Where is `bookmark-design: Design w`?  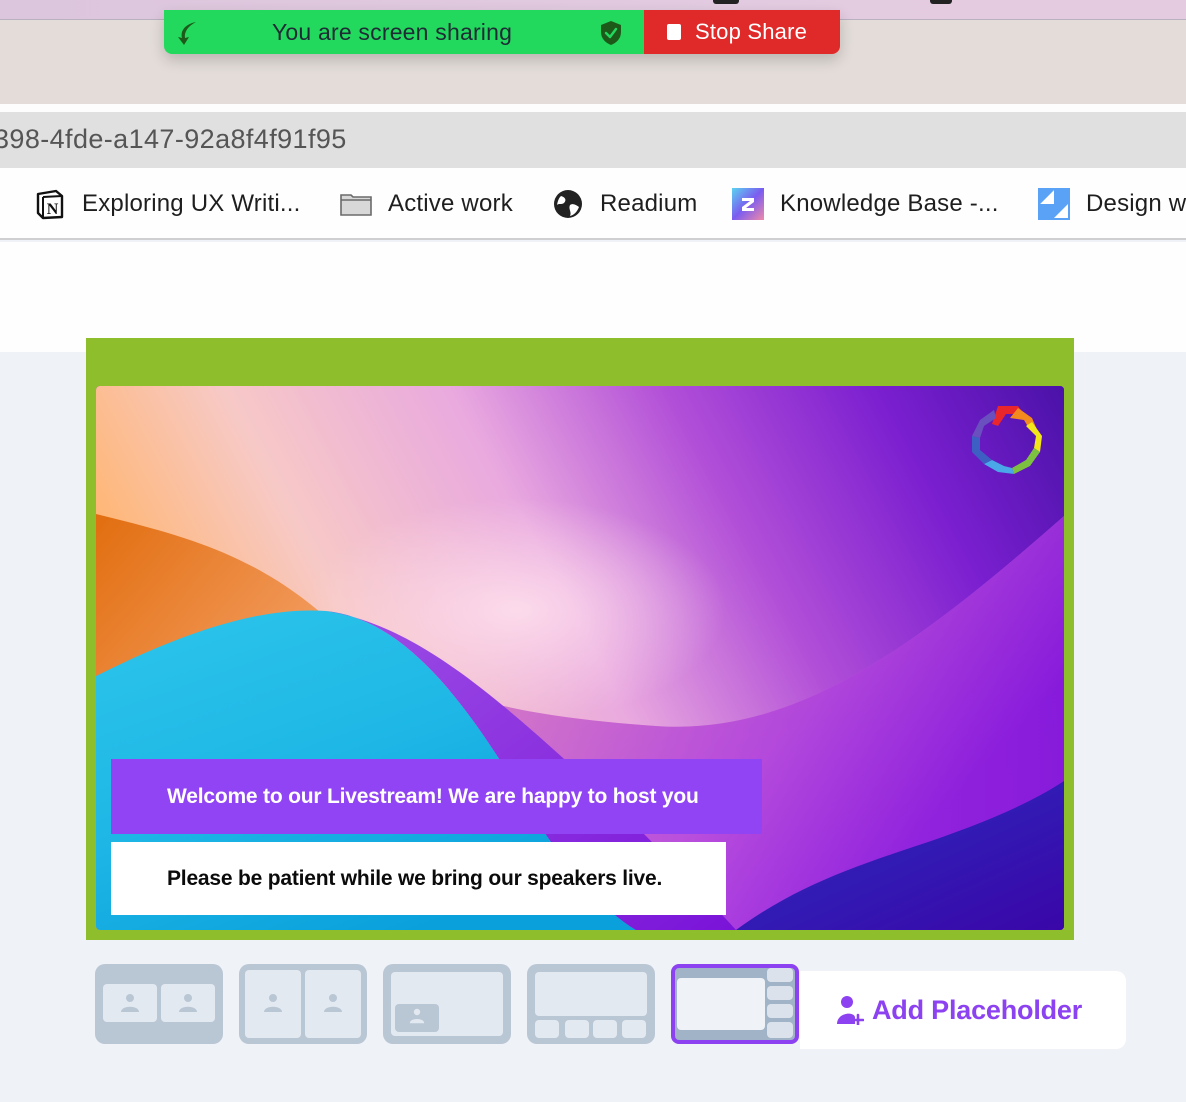
bookmark-design: Design w is located at coordinates (1112, 204).